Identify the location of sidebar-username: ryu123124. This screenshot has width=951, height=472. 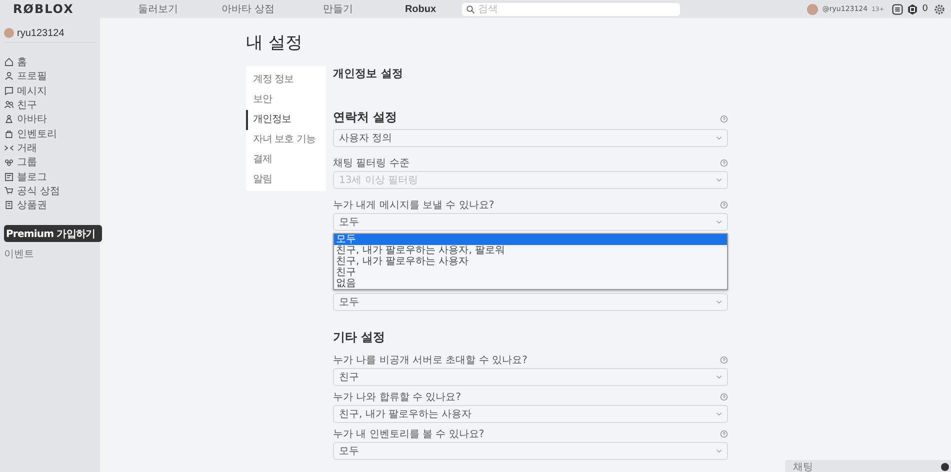
(40, 33).